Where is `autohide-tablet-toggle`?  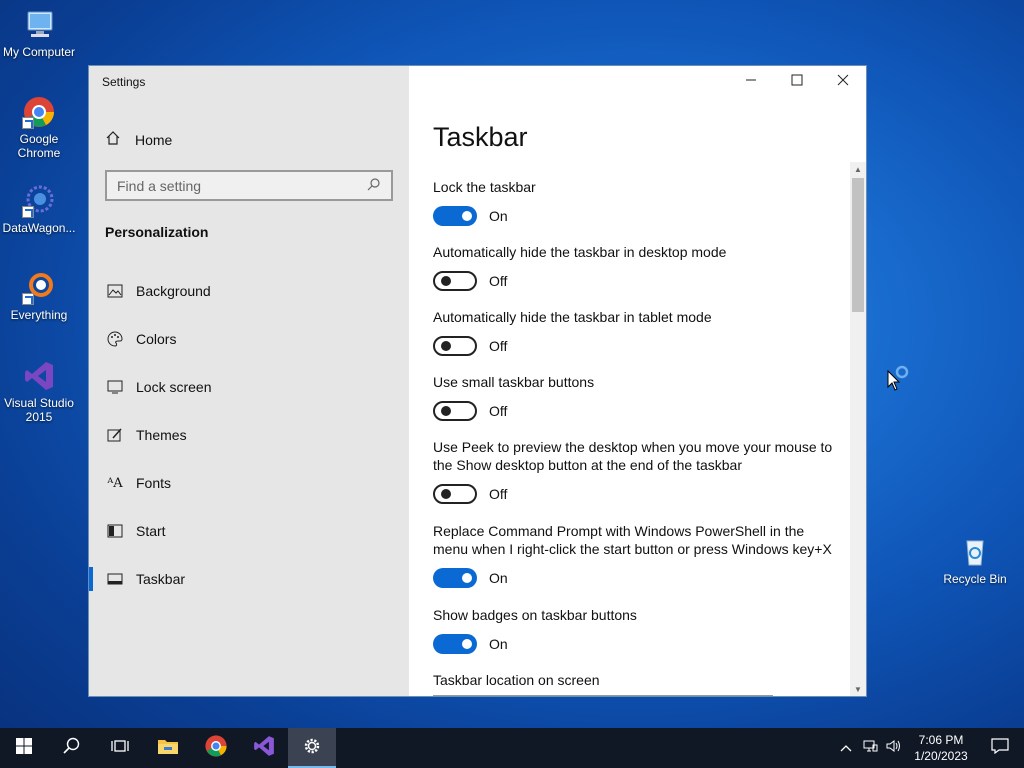 autohide-tablet-toggle is located at coordinates (455, 346).